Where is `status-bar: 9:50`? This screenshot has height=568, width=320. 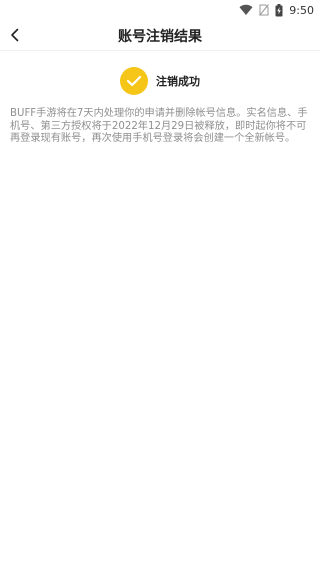 status-bar: 9:50 is located at coordinates (160, 10).